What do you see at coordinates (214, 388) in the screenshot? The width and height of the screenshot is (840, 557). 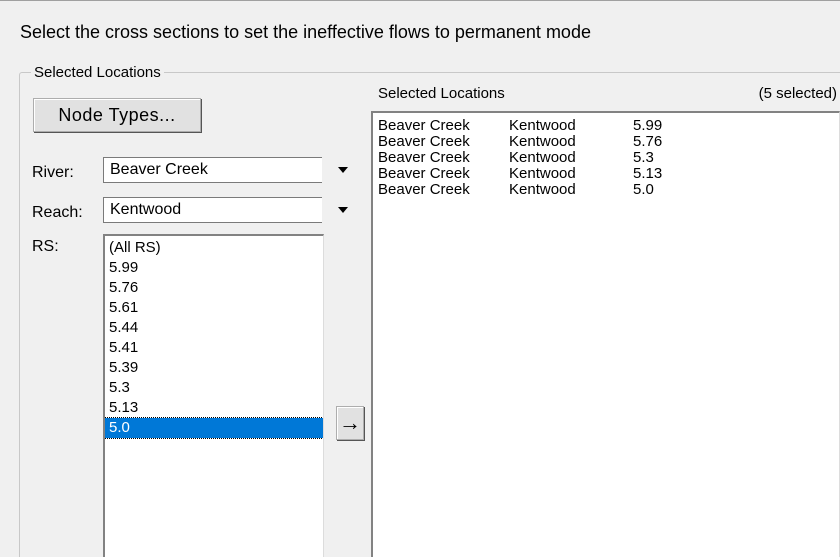 I see `rs-list-item: 5.3` at bounding box center [214, 388].